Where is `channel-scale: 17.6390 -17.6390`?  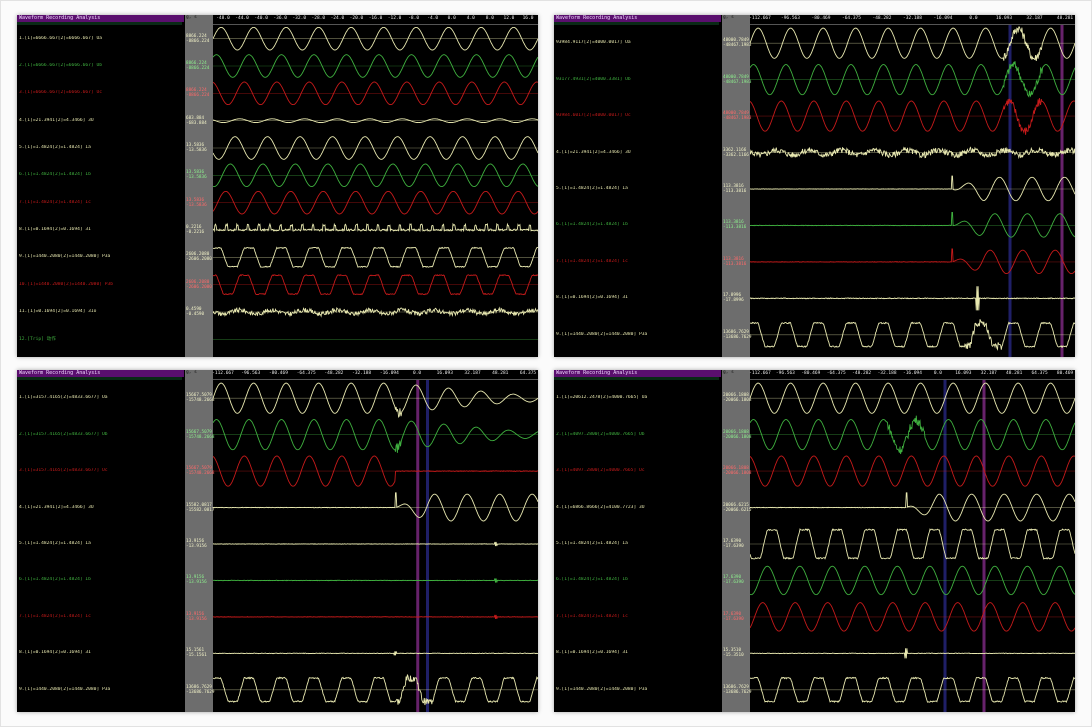 channel-scale: 17.6390 -17.6390 is located at coordinates (733, 617).